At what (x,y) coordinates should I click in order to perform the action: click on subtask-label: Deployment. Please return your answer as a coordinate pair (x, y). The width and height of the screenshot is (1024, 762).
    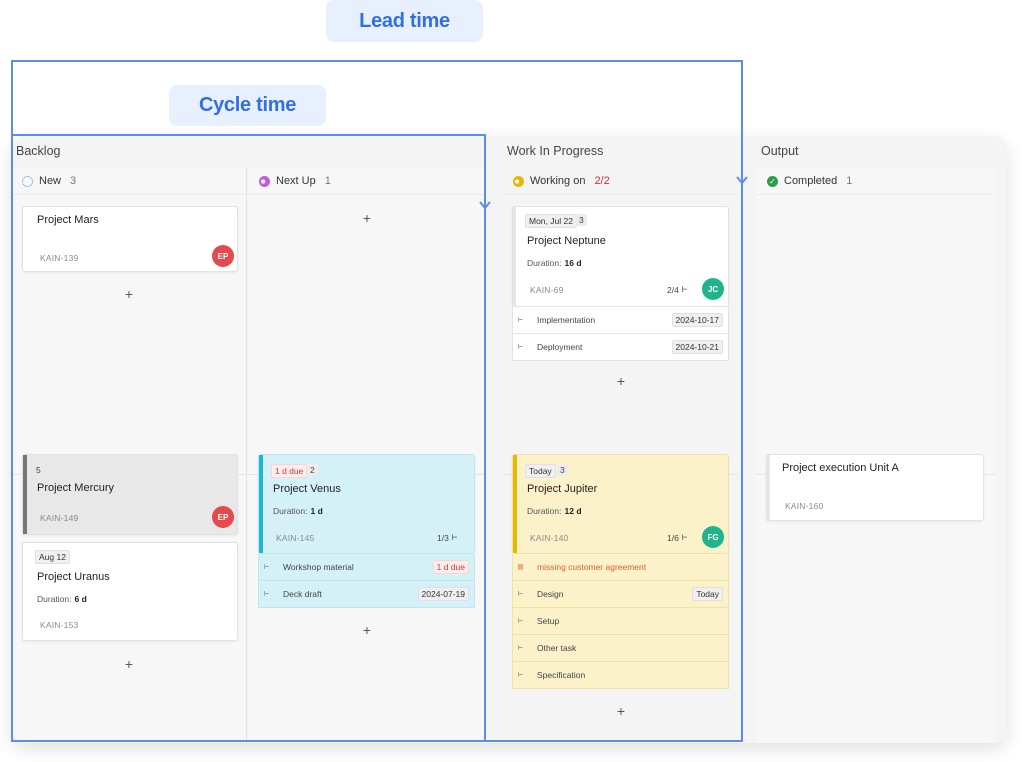
    Looking at the image, I should click on (560, 347).